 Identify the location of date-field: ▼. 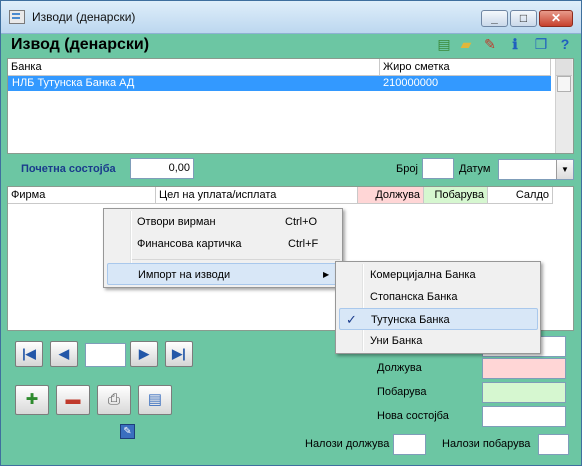
(536, 169).